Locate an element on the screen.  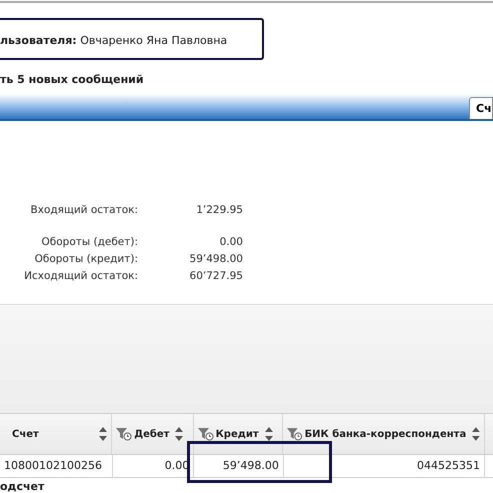
user-name-text: льзователя: Овчаренко Яна Павловна is located at coordinates (114, 40).